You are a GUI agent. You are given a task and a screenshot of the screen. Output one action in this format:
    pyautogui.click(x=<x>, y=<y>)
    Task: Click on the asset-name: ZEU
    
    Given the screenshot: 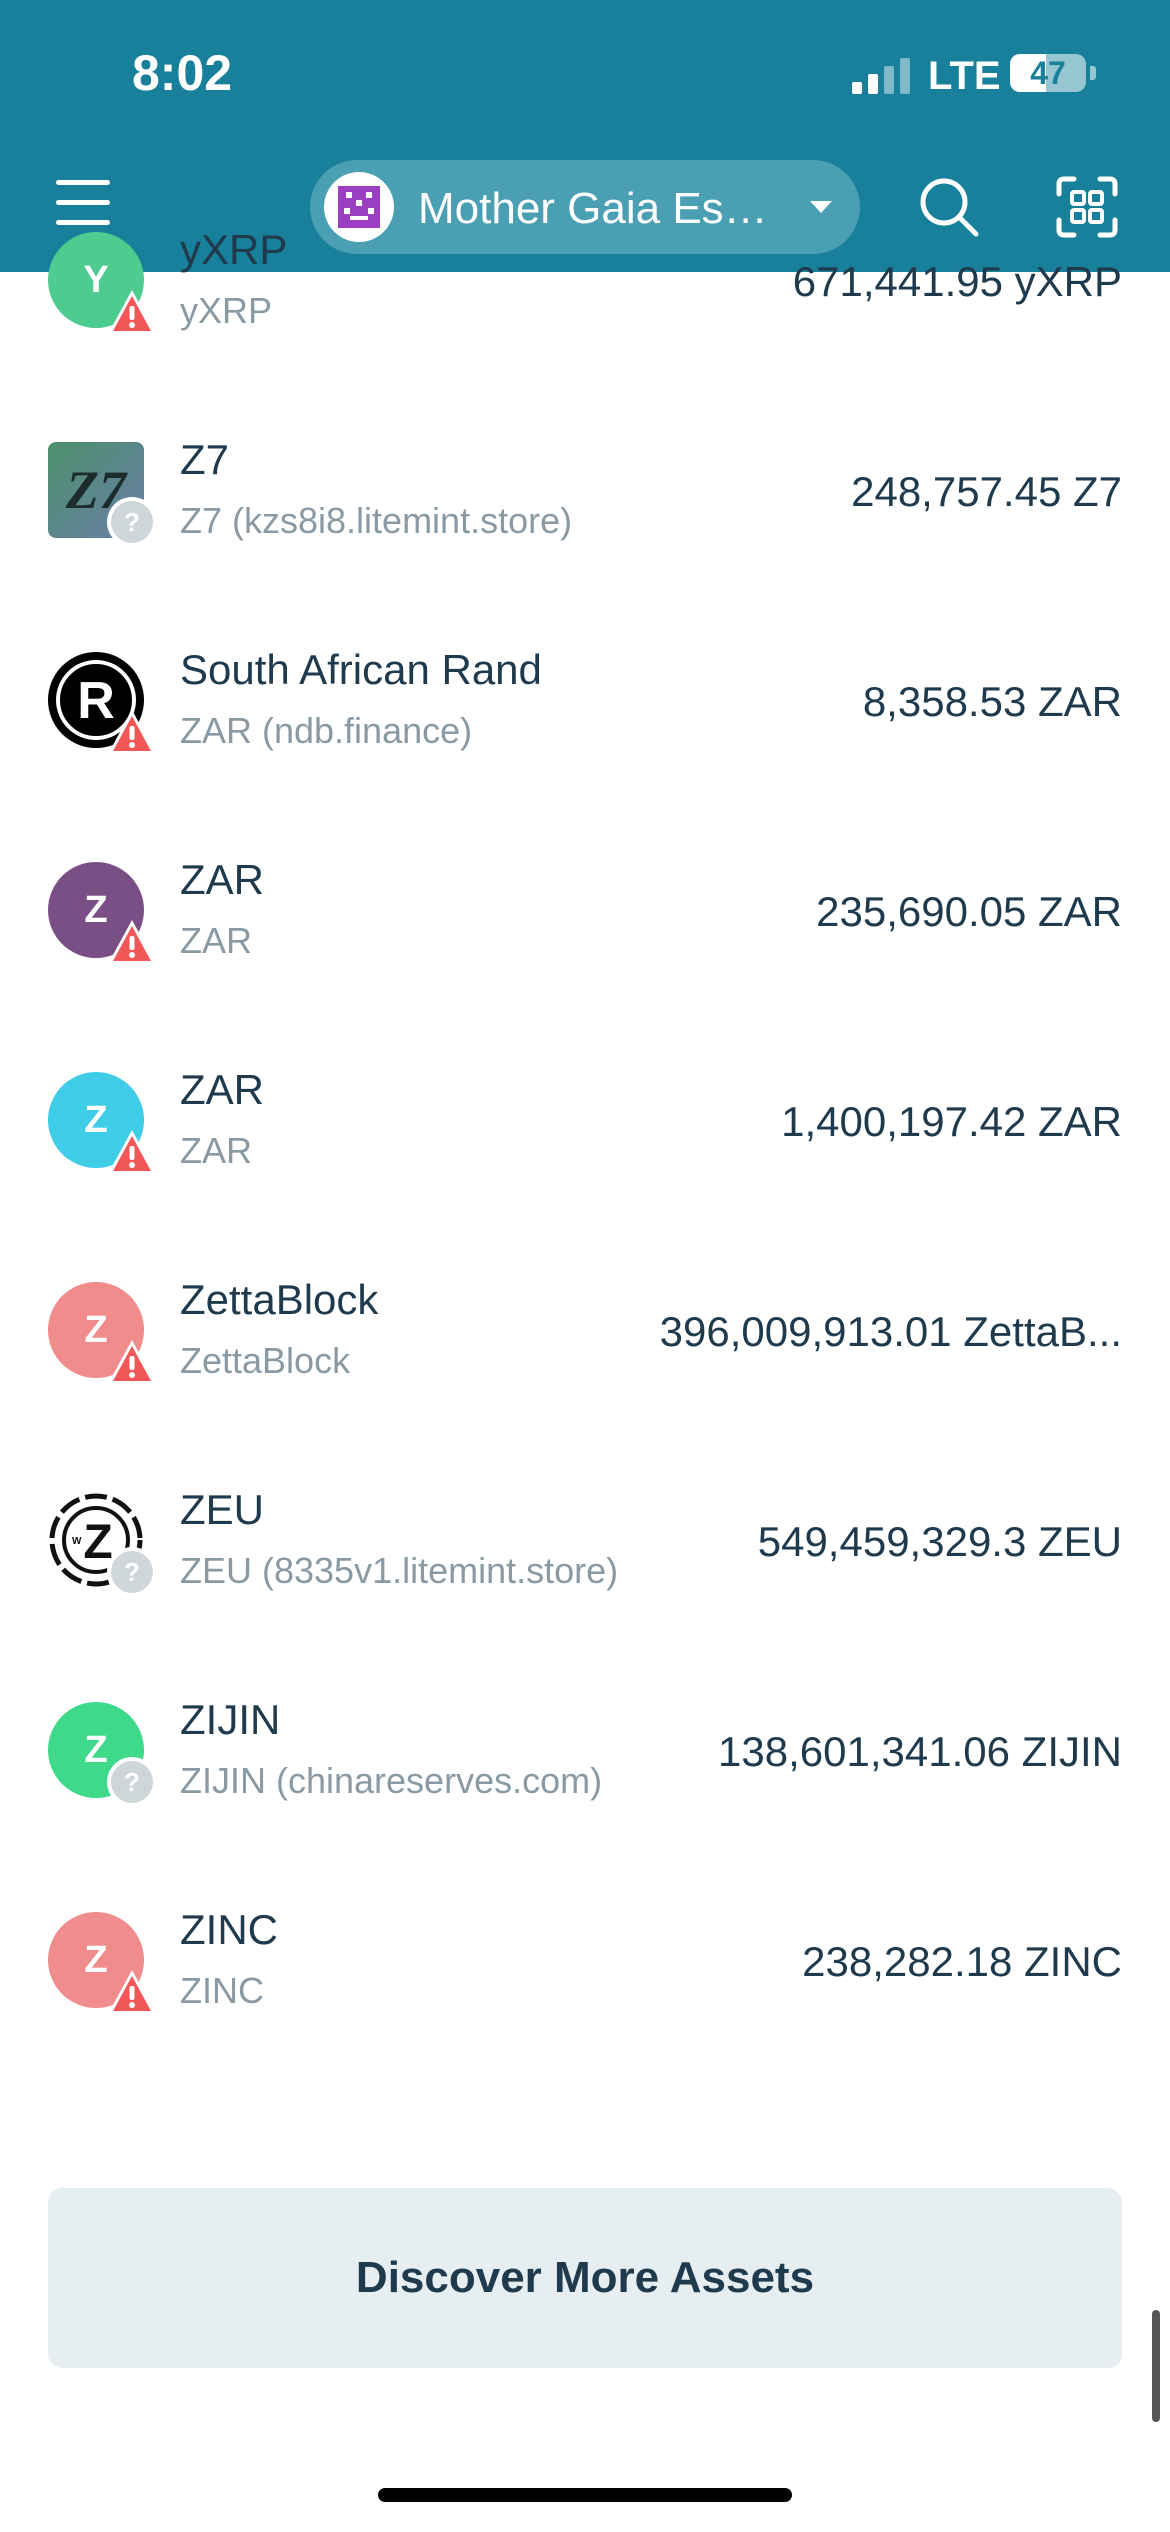 What is the action you would take?
    pyautogui.click(x=222, y=1509)
    